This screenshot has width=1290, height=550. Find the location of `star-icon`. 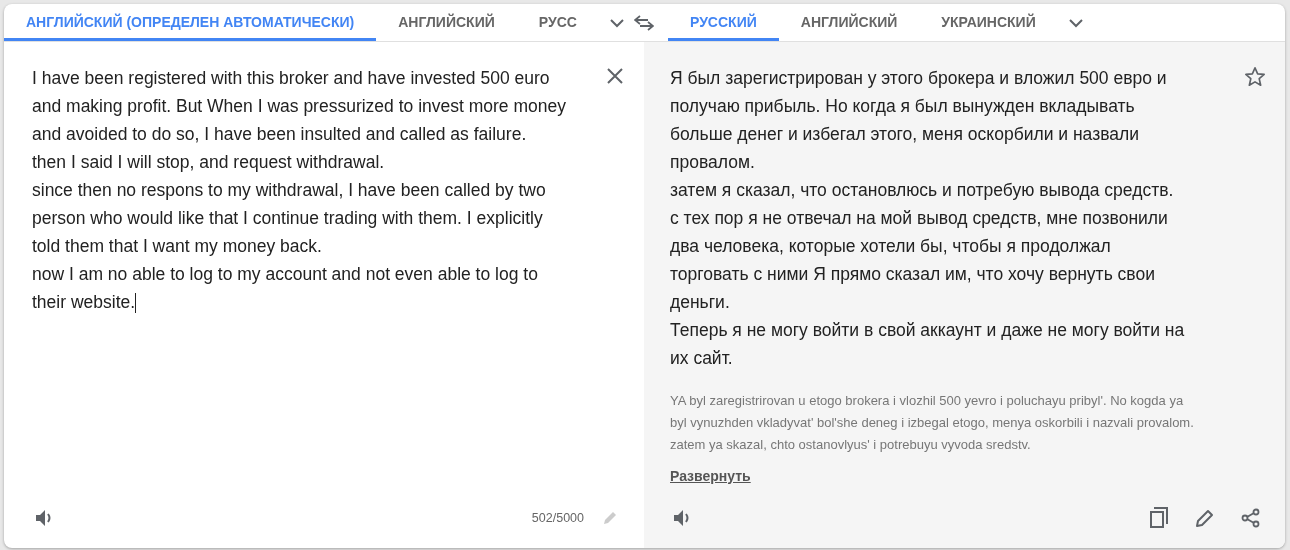

star-icon is located at coordinates (1255, 77).